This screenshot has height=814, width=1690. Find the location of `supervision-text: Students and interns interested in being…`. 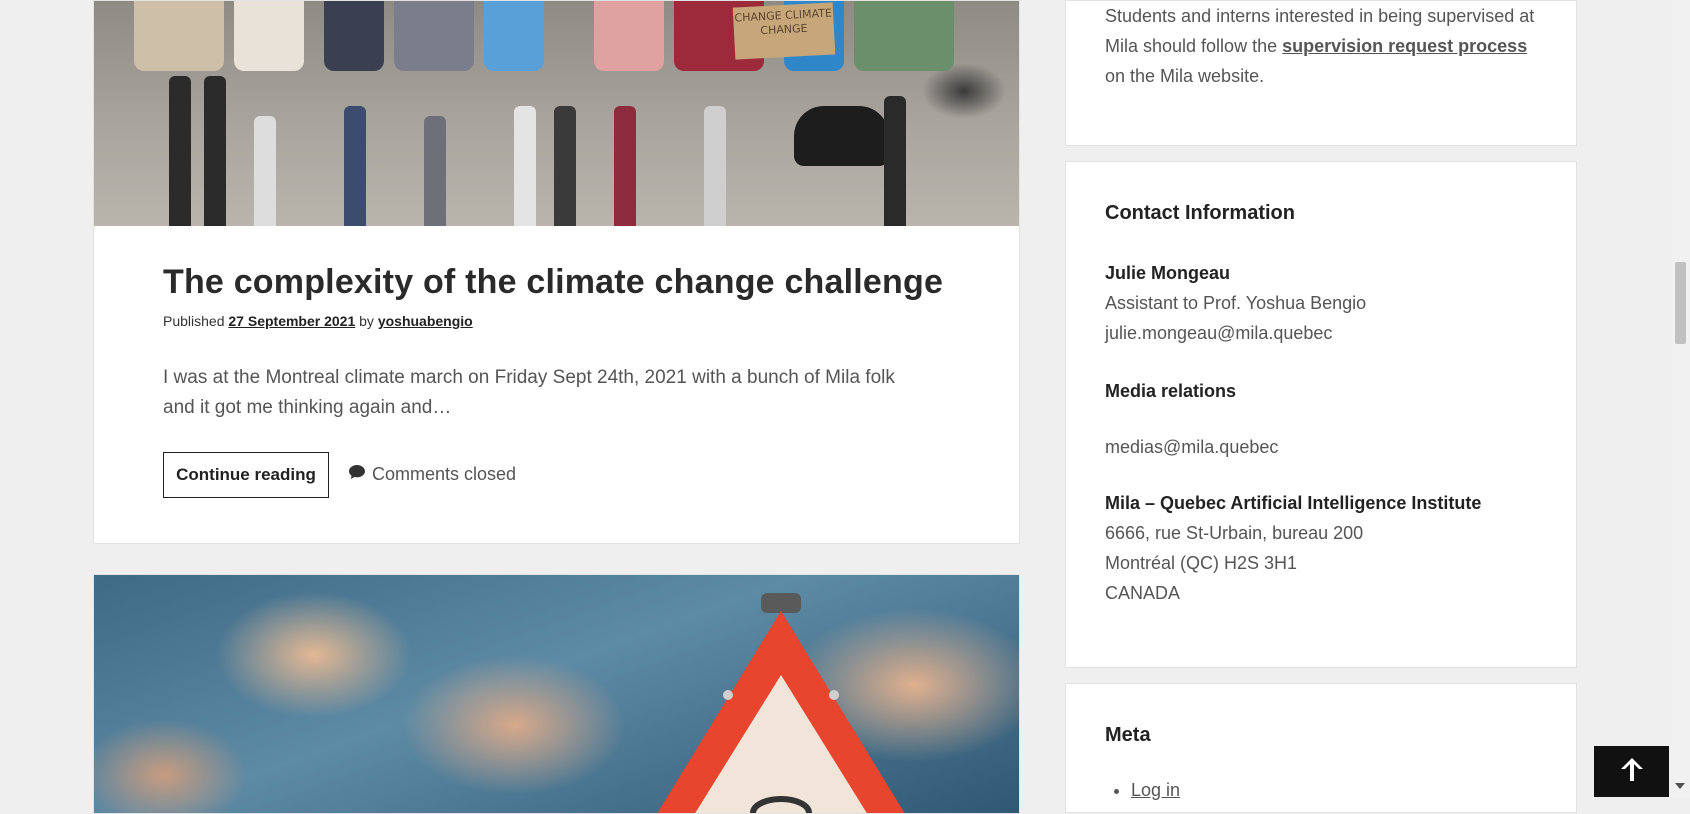

supervision-text: Students and interns interested in being… is located at coordinates (1325, 46).